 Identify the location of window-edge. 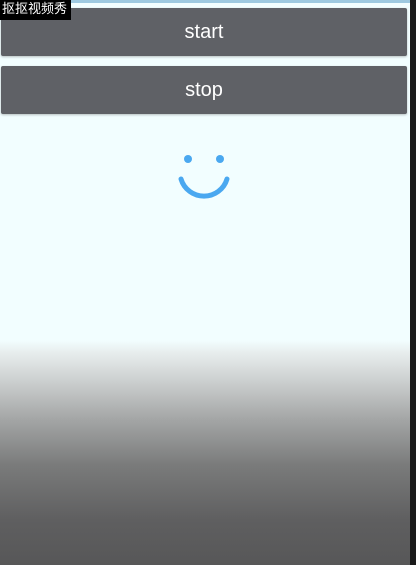
(413, 282).